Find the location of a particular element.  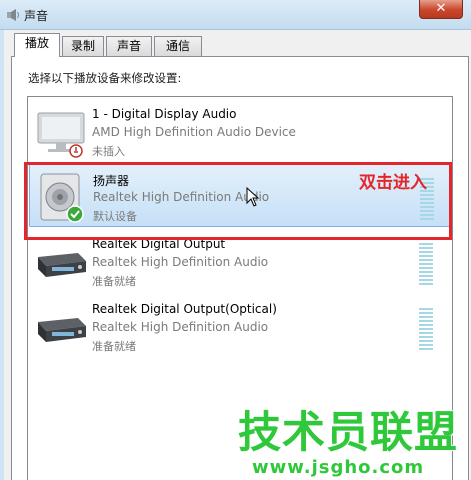

device-description: AMD High Definition Audio Device is located at coordinates (194, 132).